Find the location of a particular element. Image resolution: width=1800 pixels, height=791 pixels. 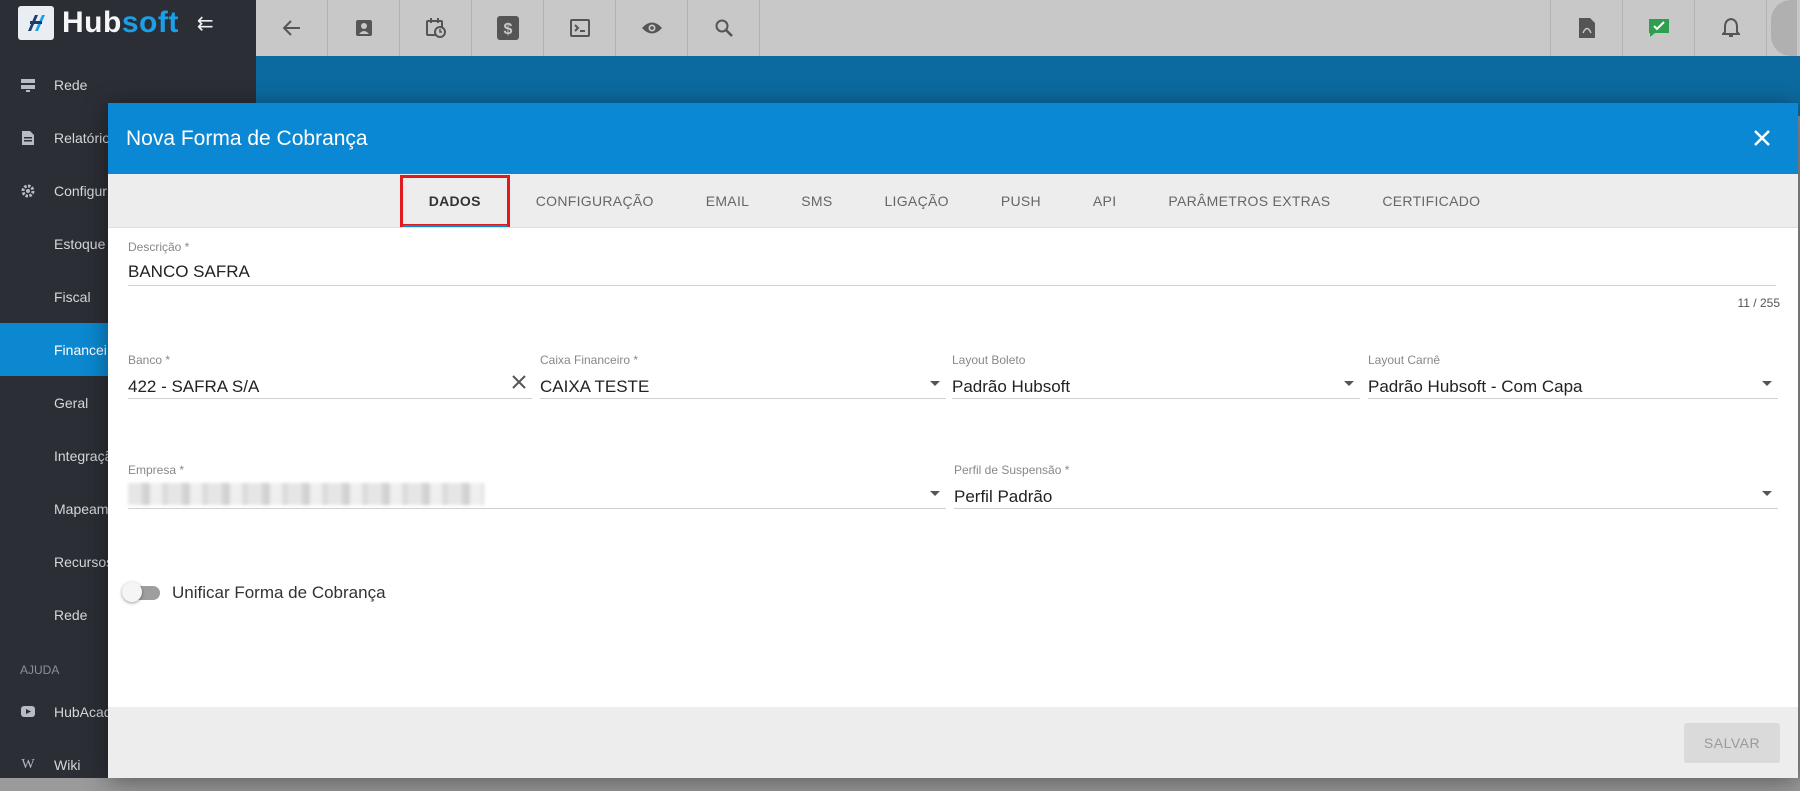

sidebar-item-label: Relatório is located at coordinates (82, 137).